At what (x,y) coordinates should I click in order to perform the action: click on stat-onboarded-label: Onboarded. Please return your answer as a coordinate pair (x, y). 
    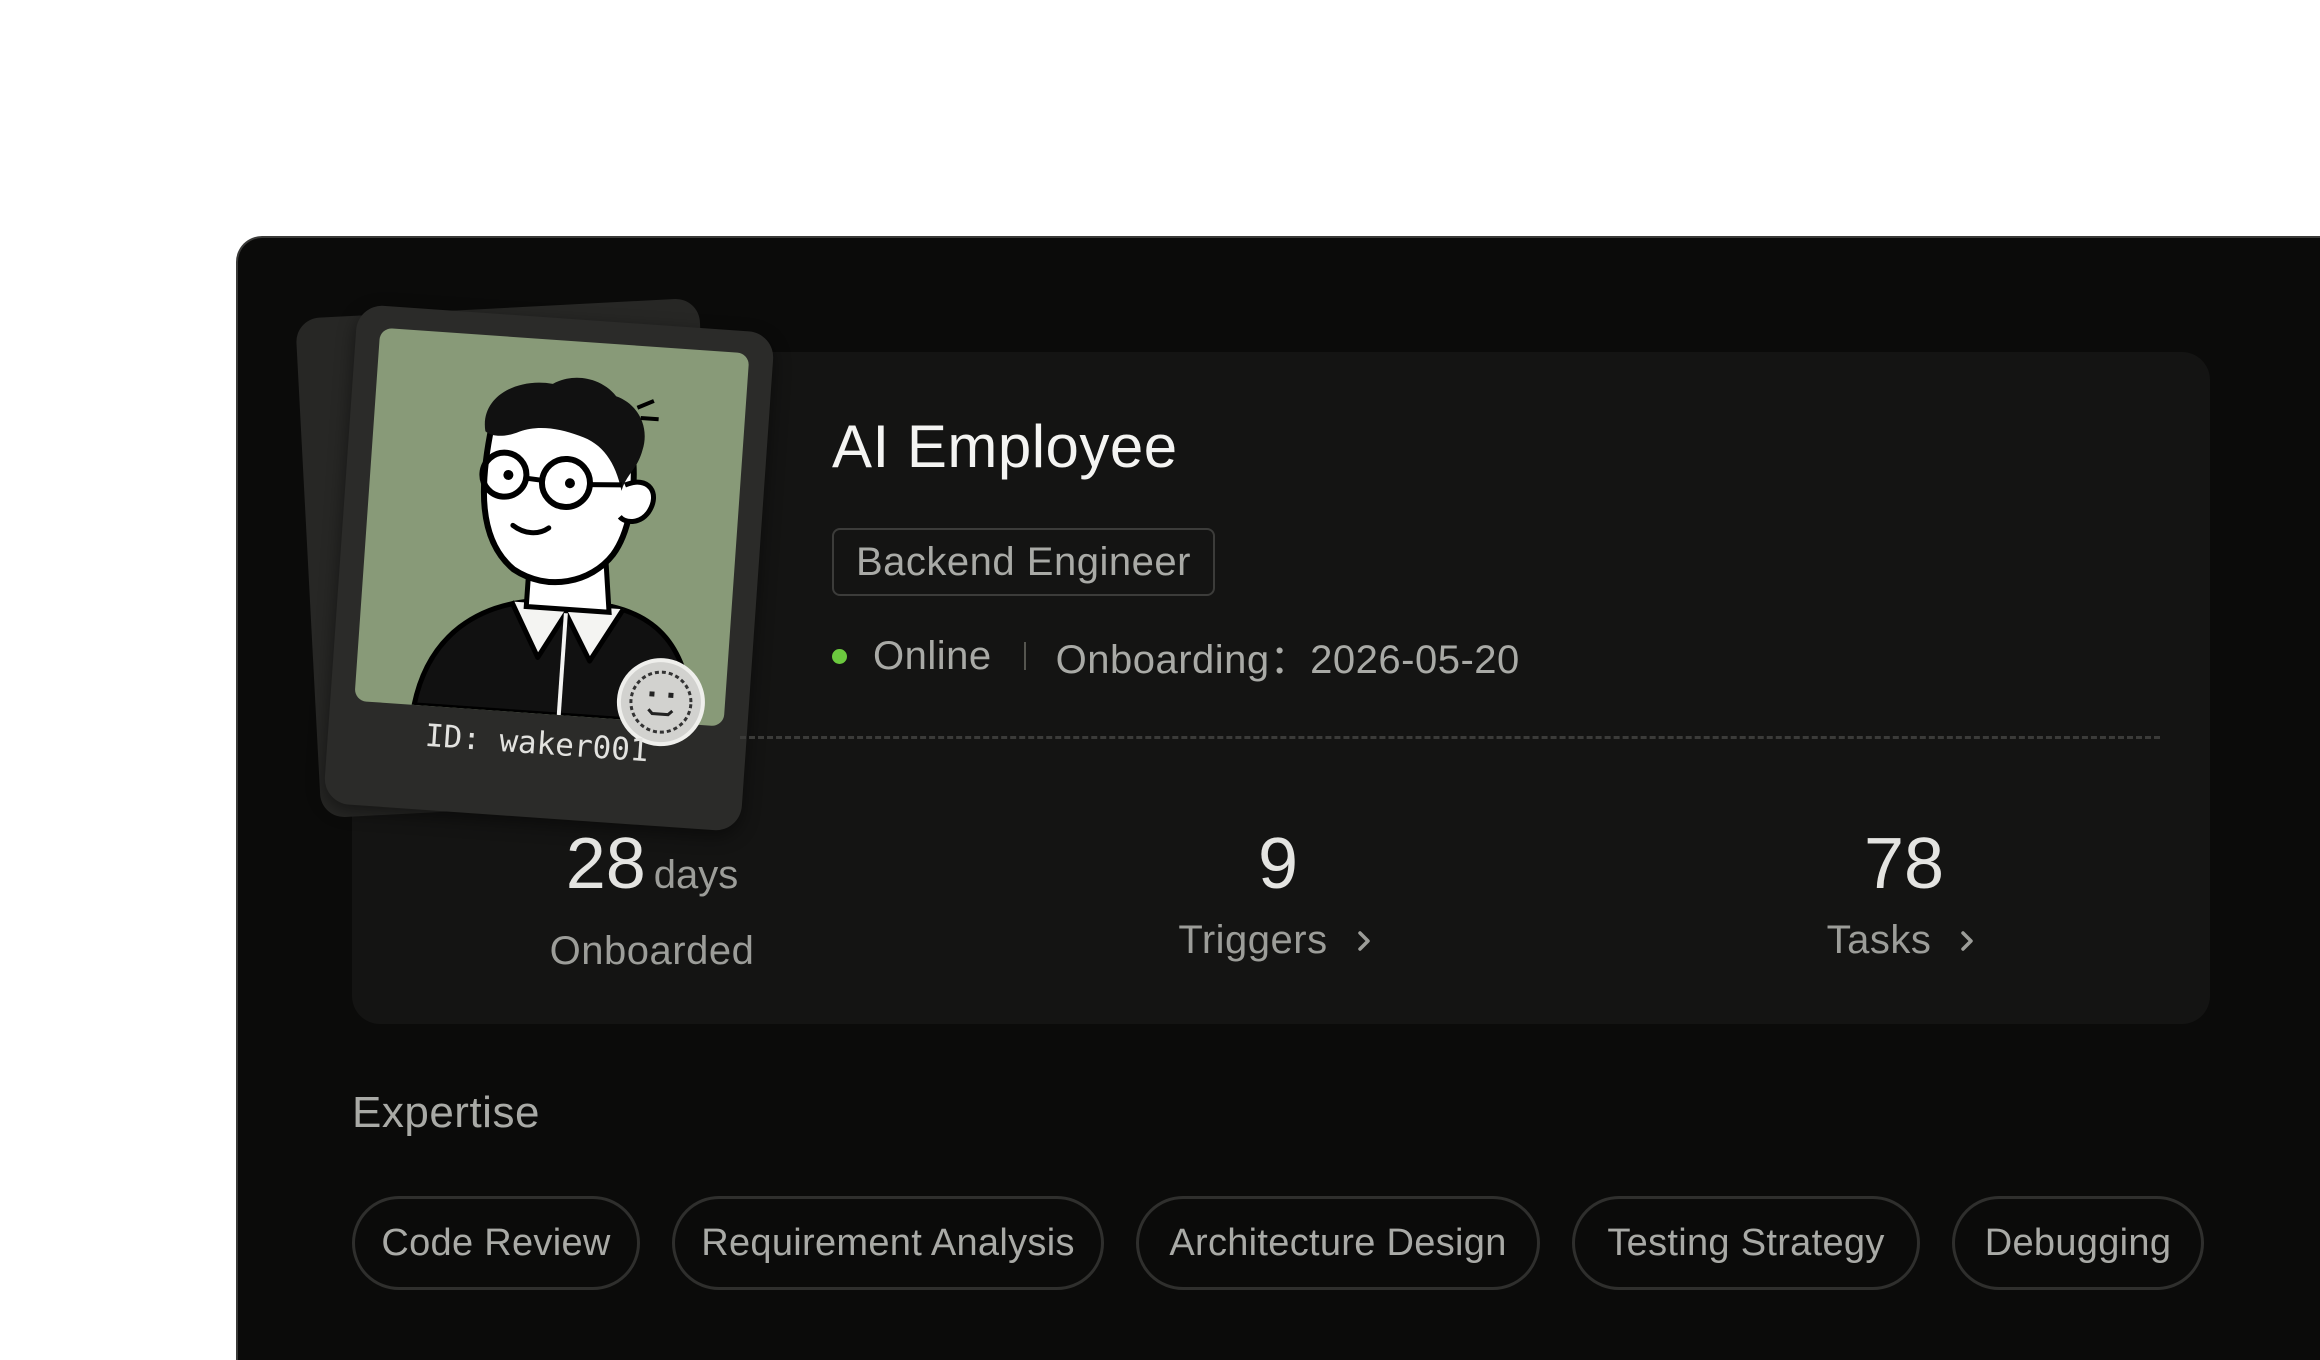
    Looking at the image, I should click on (652, 951).